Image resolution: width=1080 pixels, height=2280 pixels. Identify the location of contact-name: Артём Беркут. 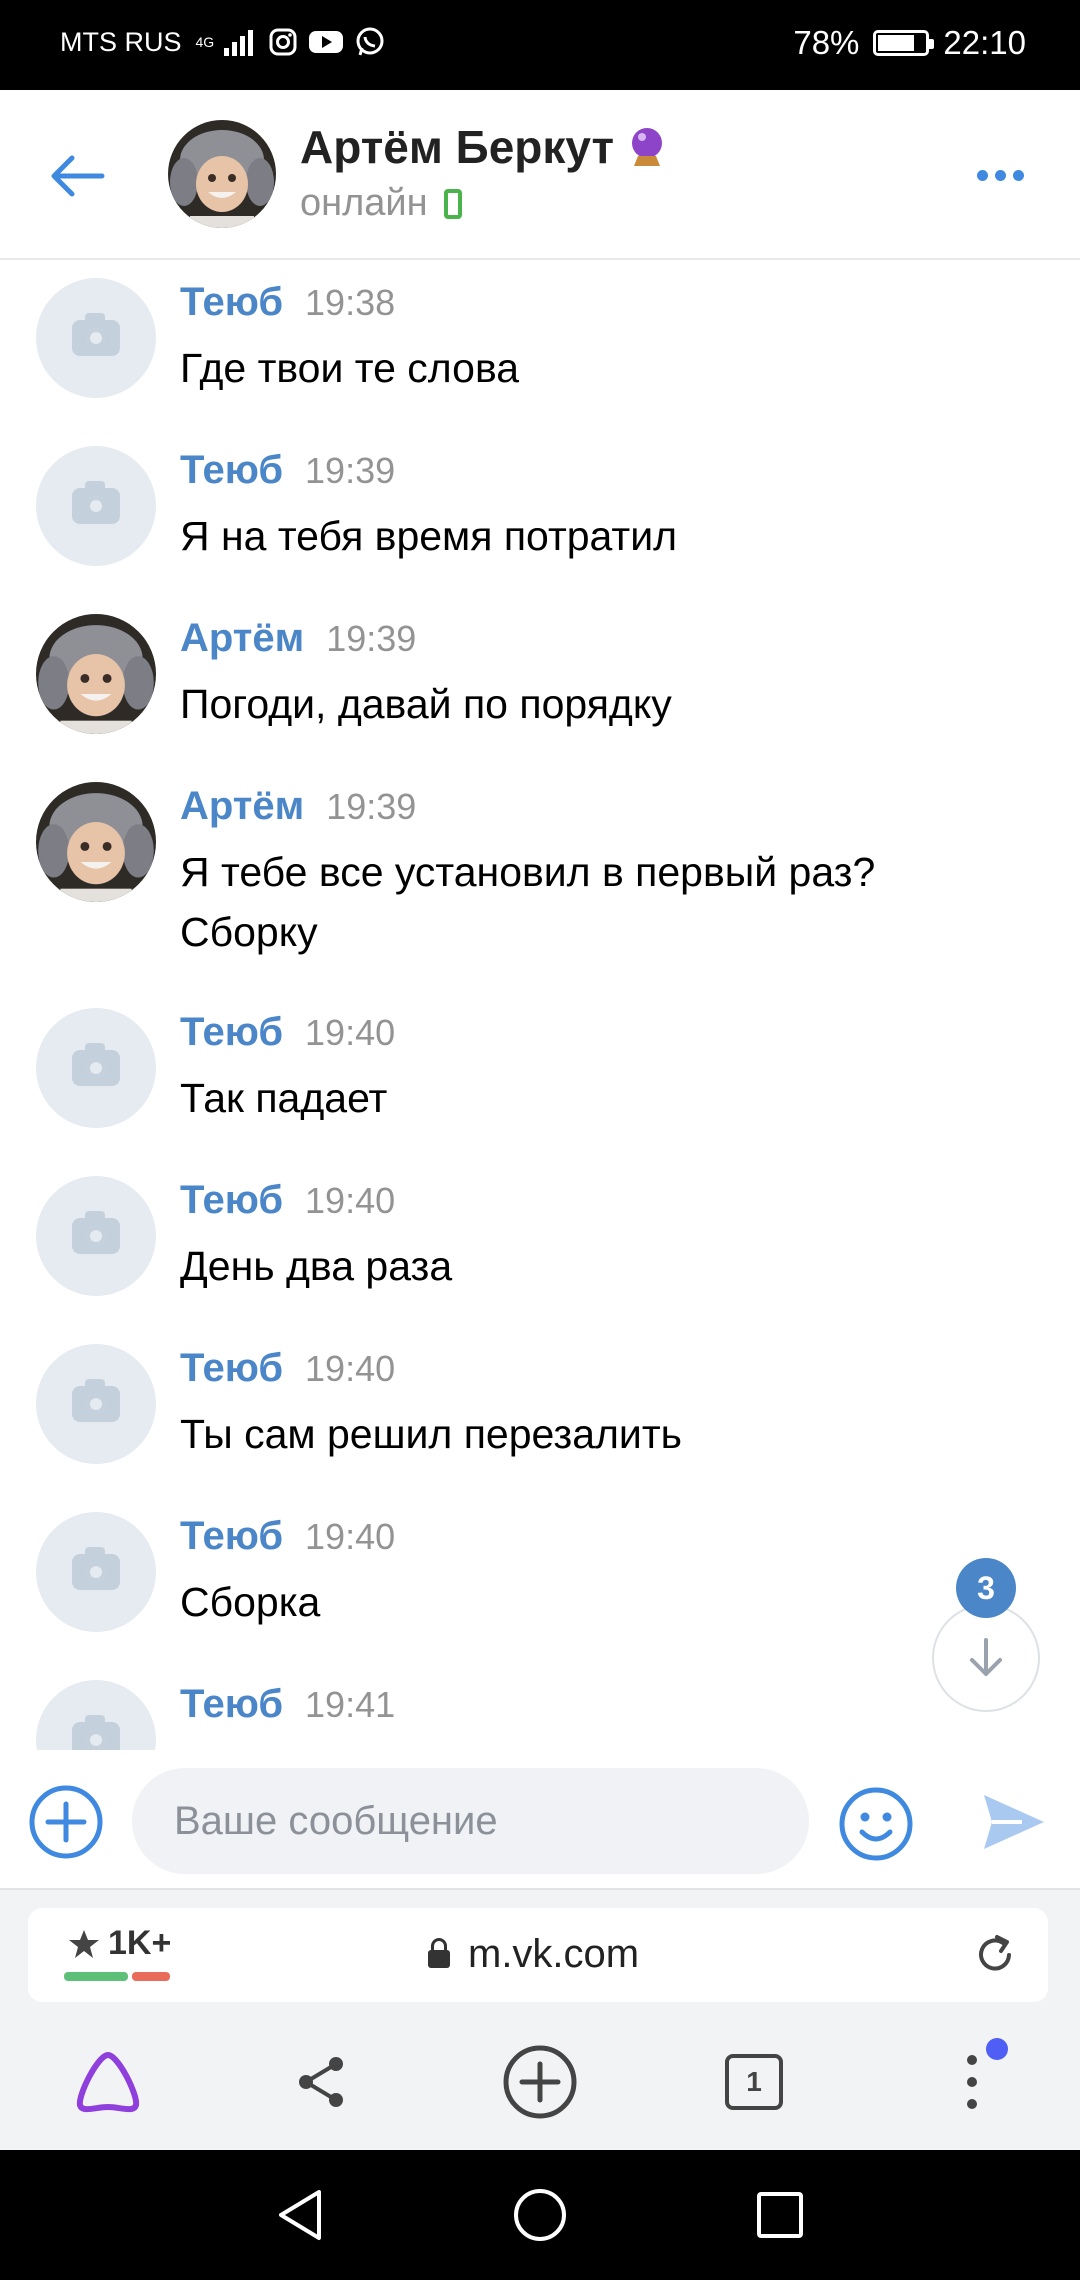
(483, 147).